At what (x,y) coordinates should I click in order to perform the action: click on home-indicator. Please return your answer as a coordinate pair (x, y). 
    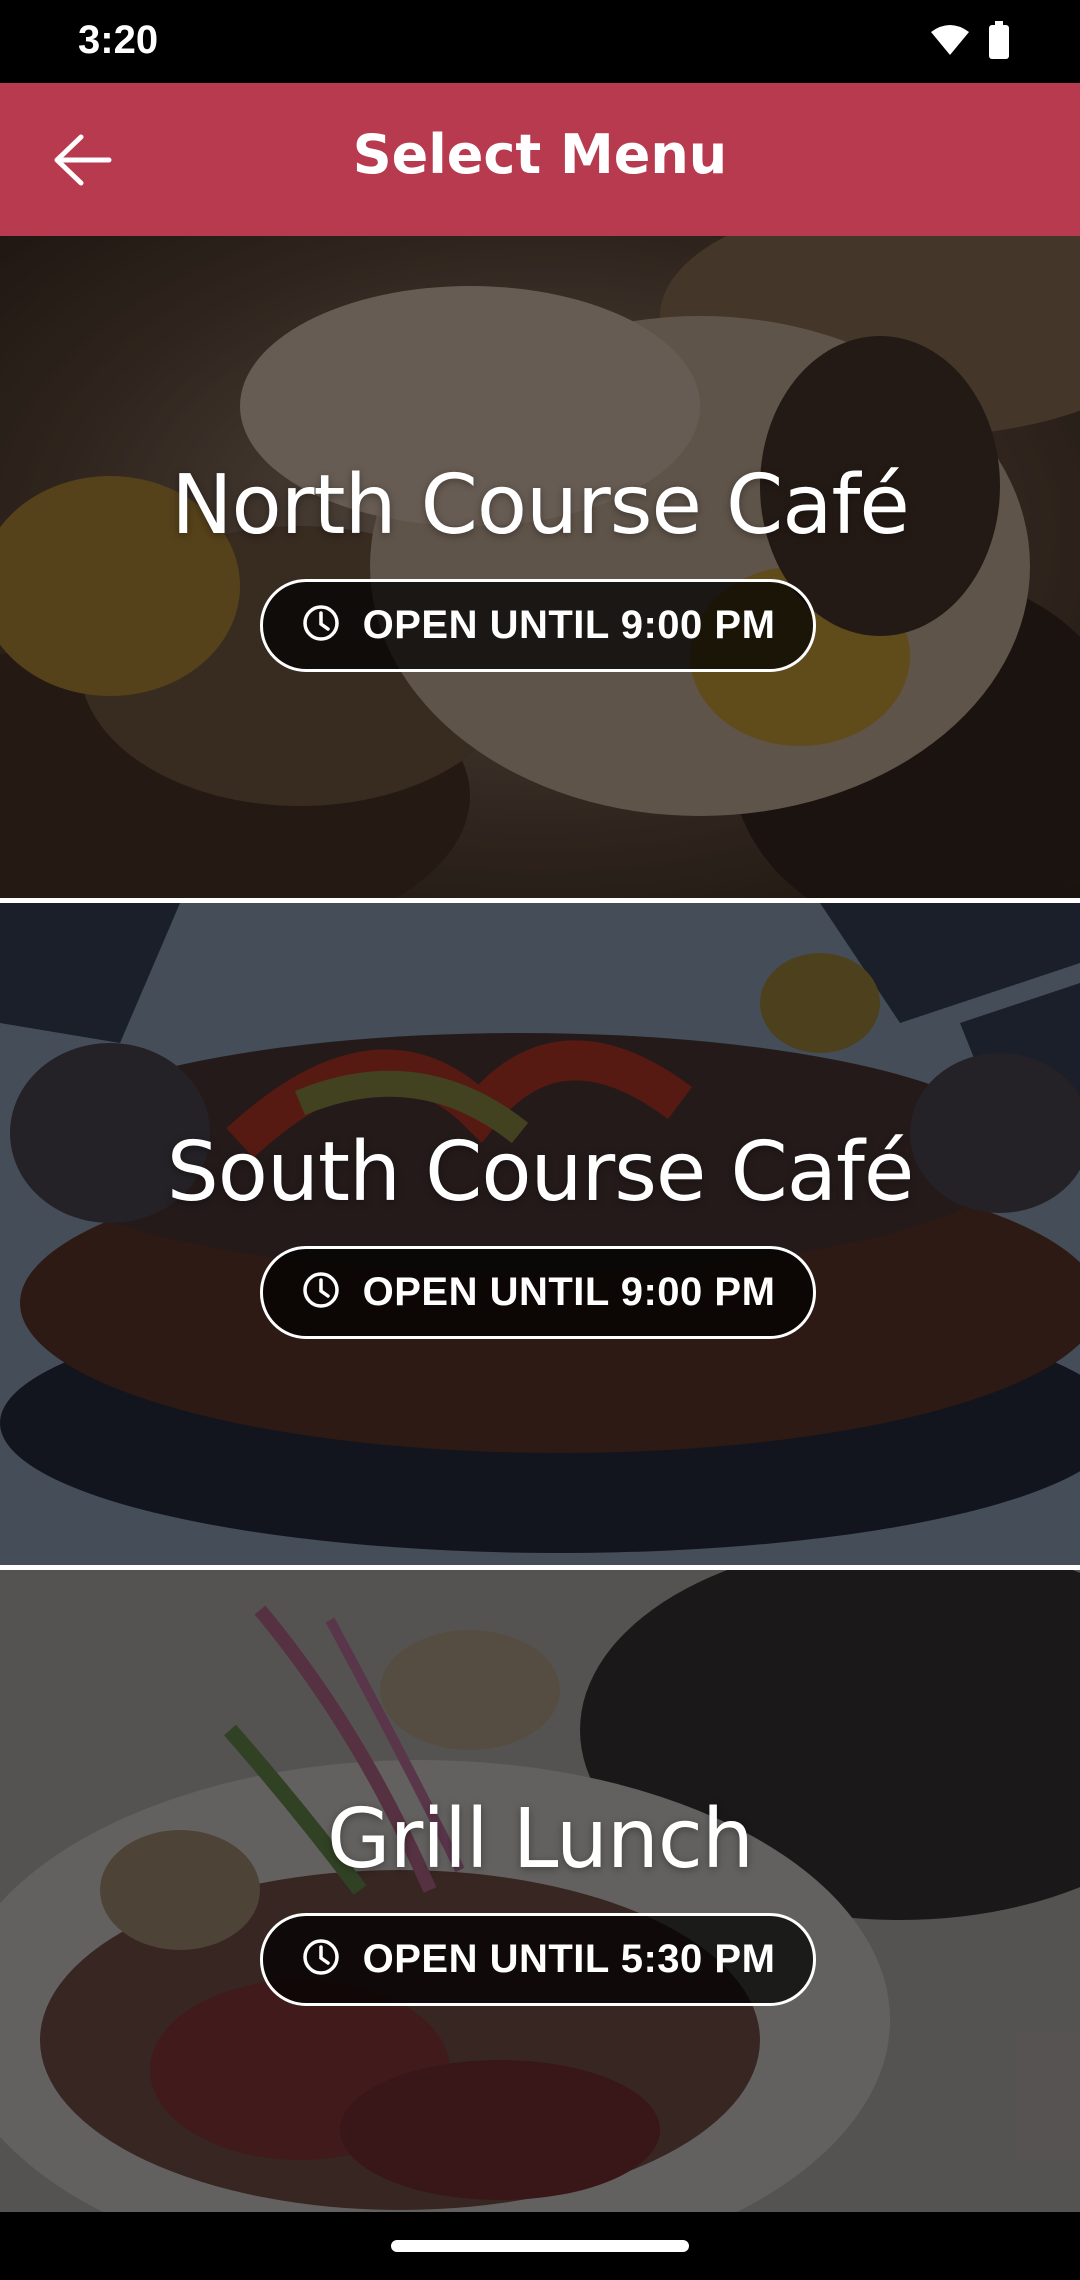
    Looking at the image, I should click on (540, 2246).